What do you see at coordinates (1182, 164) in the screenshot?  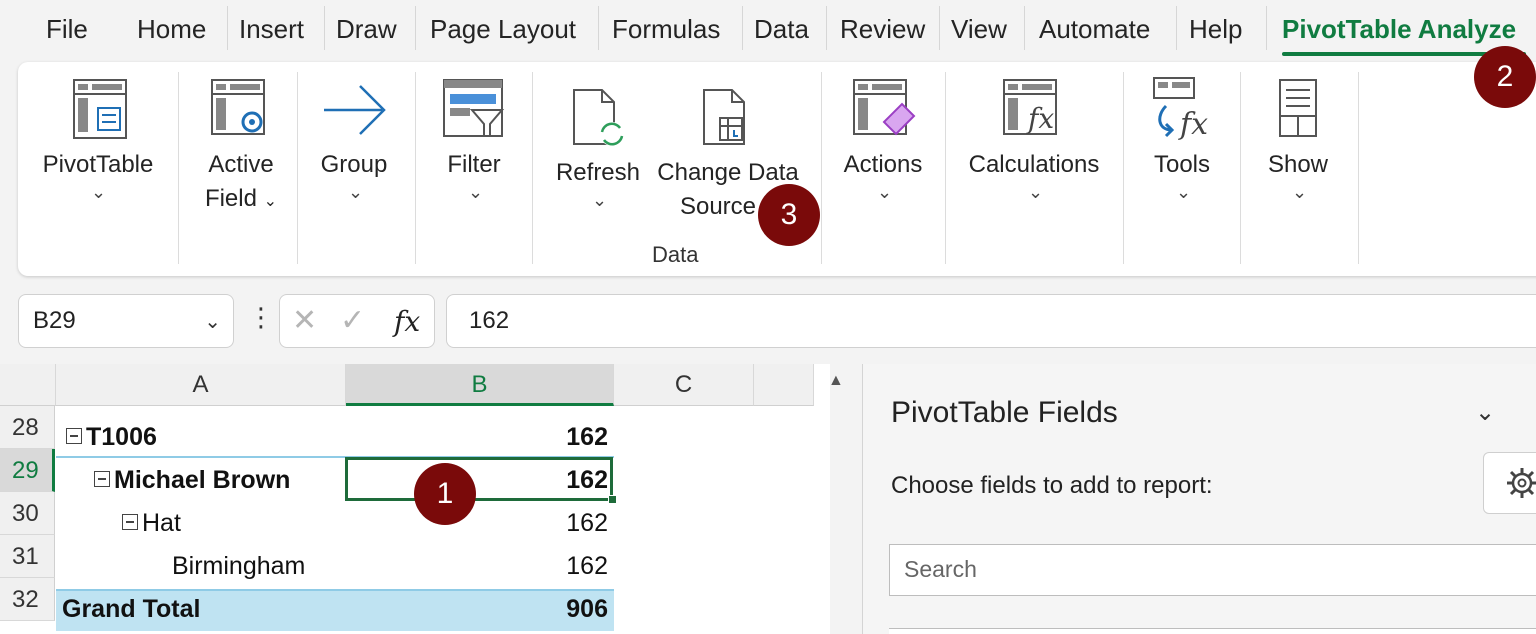 I see `tools-label: Tools` at bounding box center [1182, 164].